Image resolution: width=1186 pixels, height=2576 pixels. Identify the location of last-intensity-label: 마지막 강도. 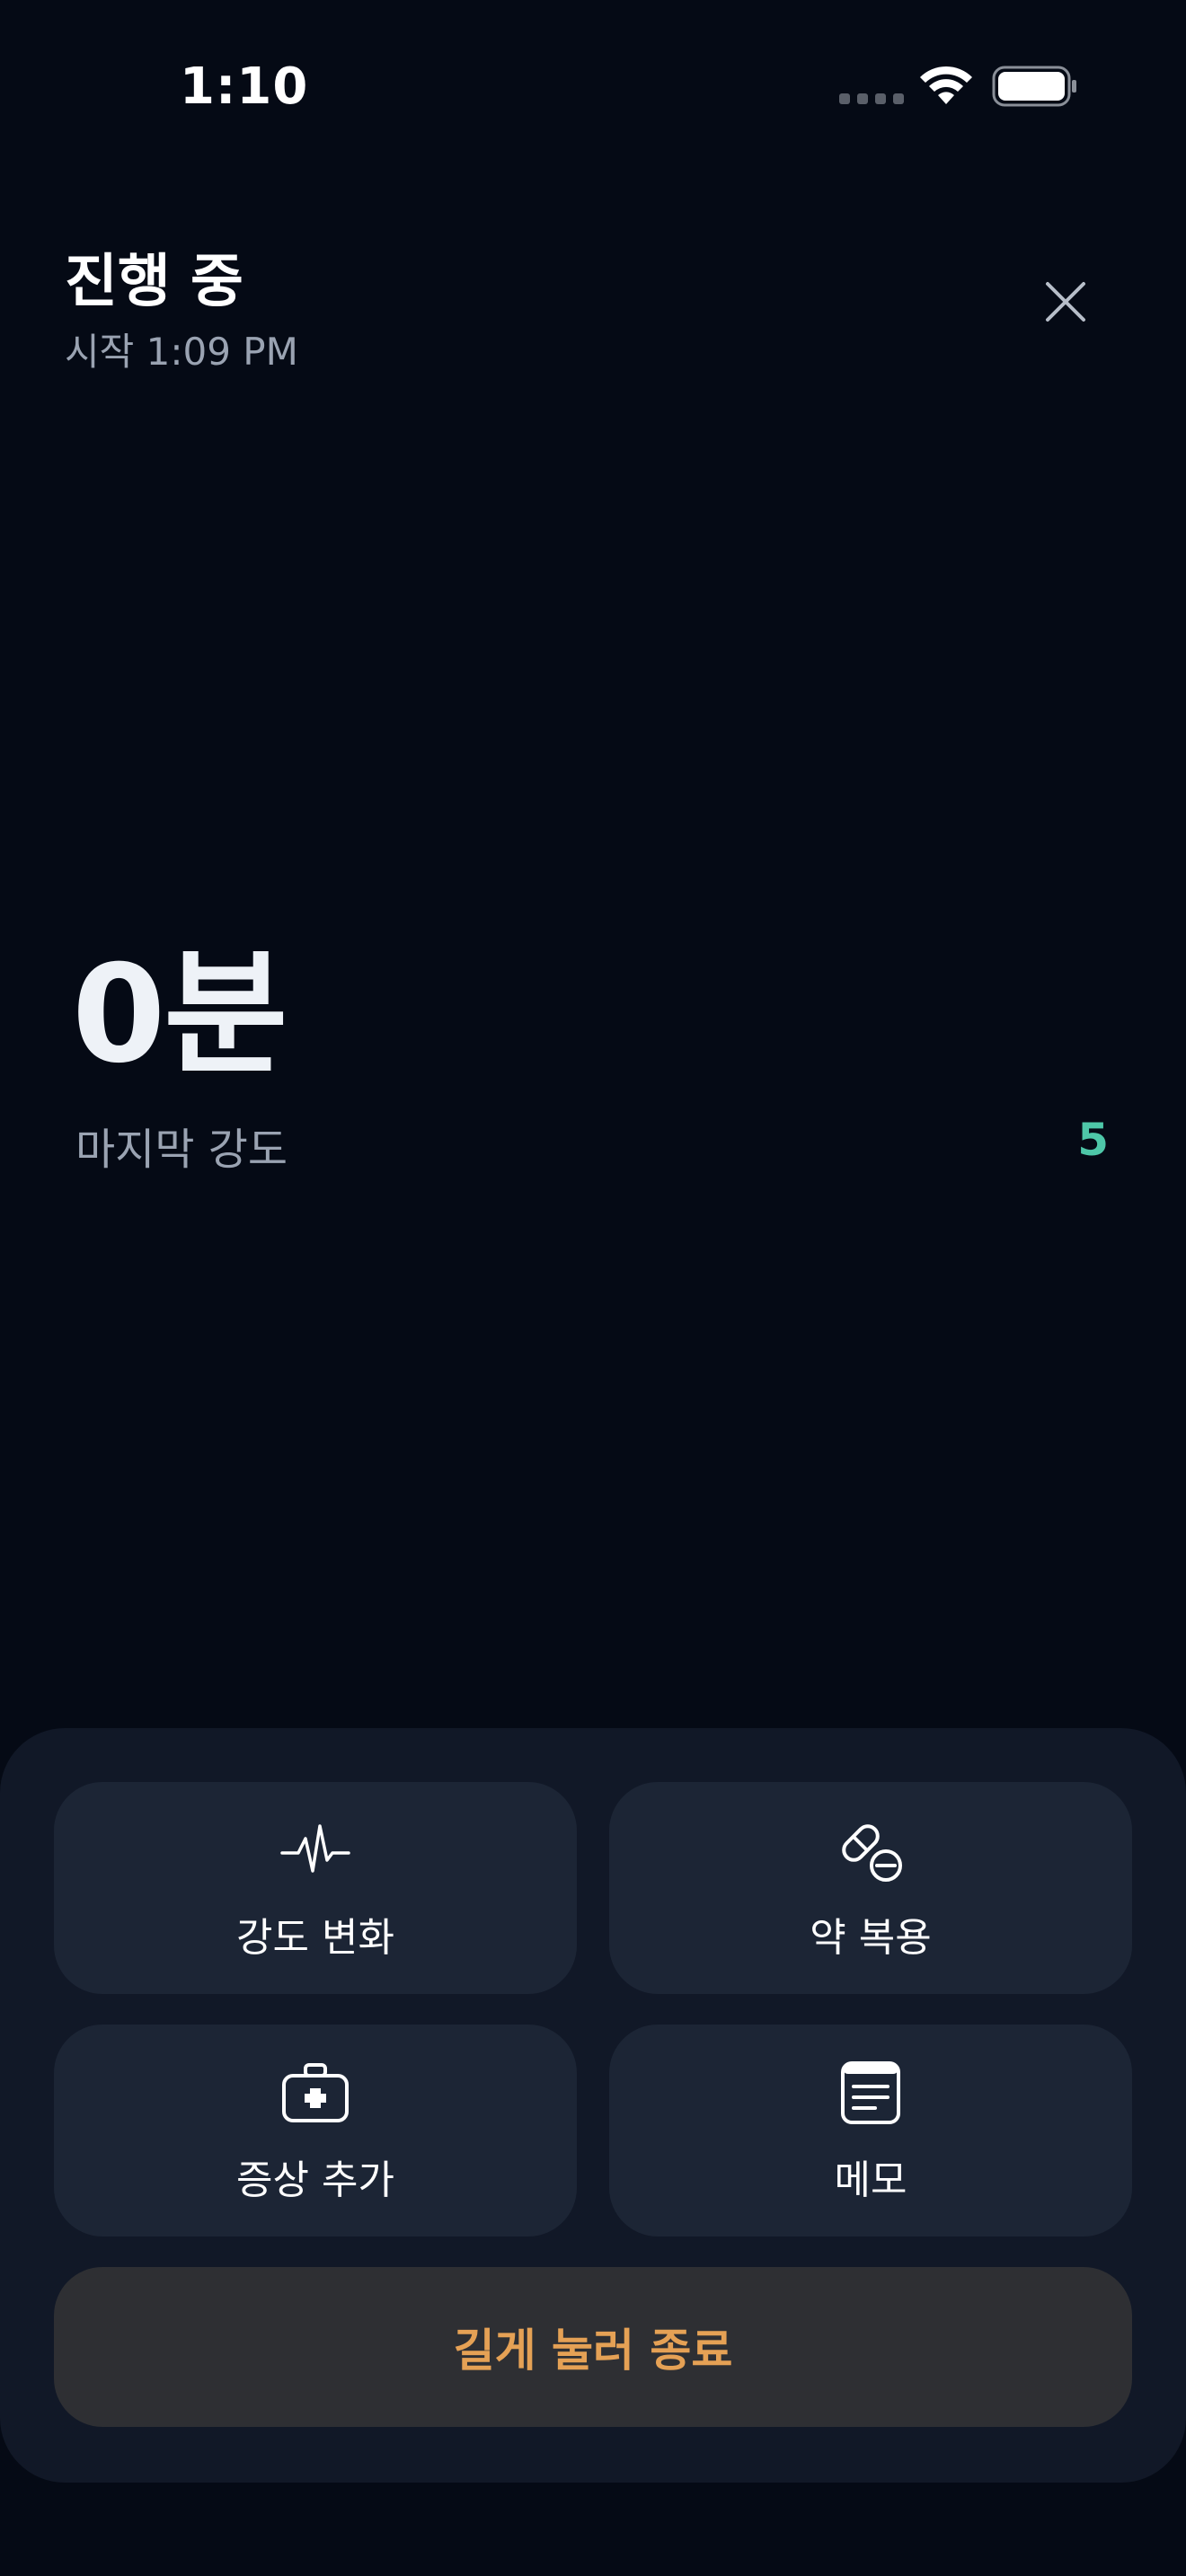
(181, 1150).